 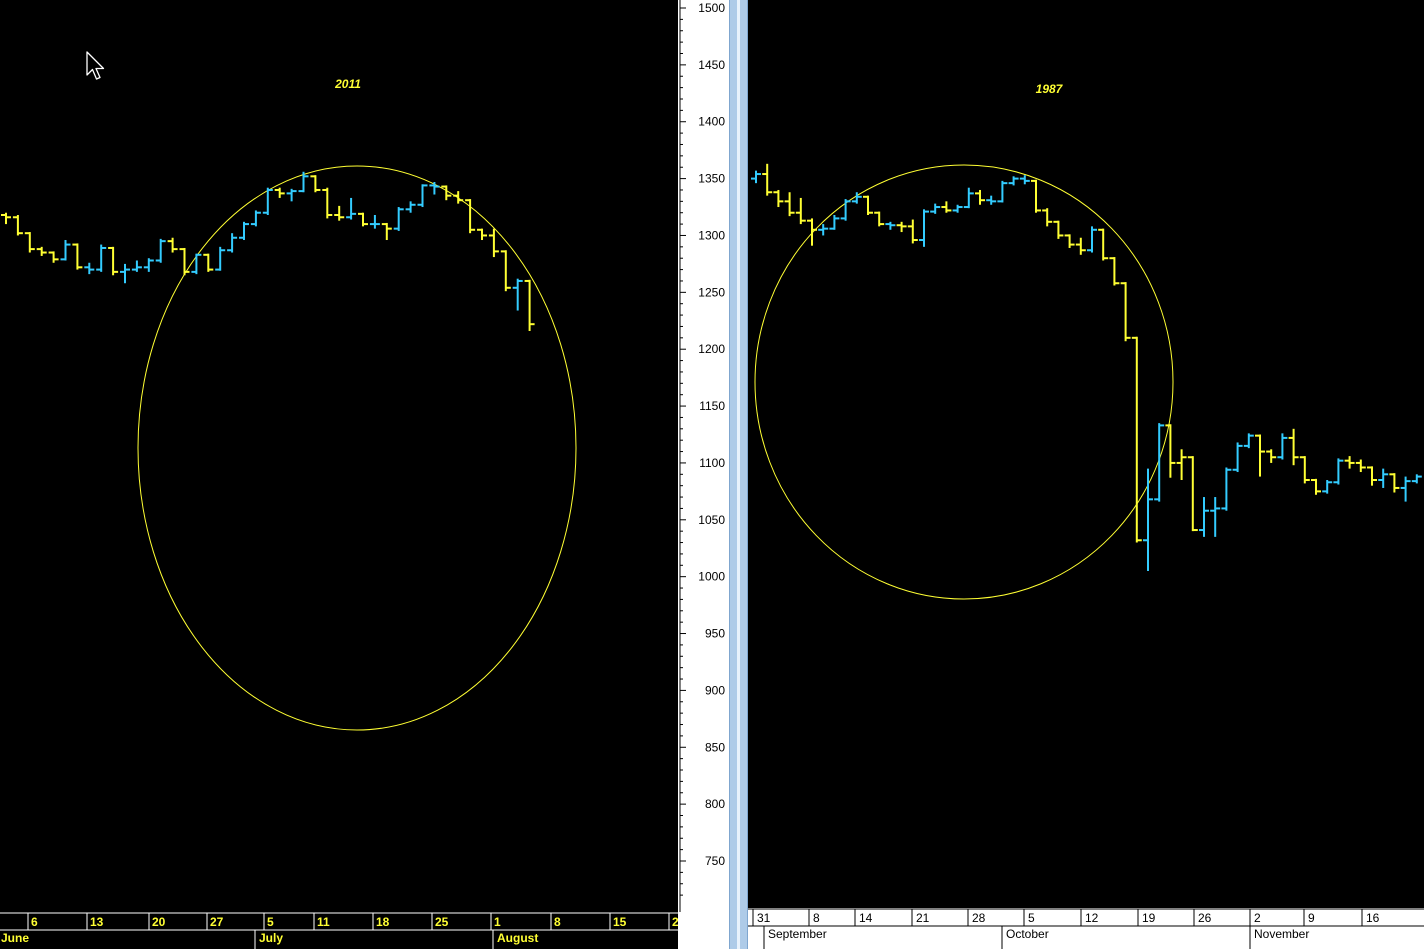 I want to click on price-tick-label: 750, so click(x=715, y=861).